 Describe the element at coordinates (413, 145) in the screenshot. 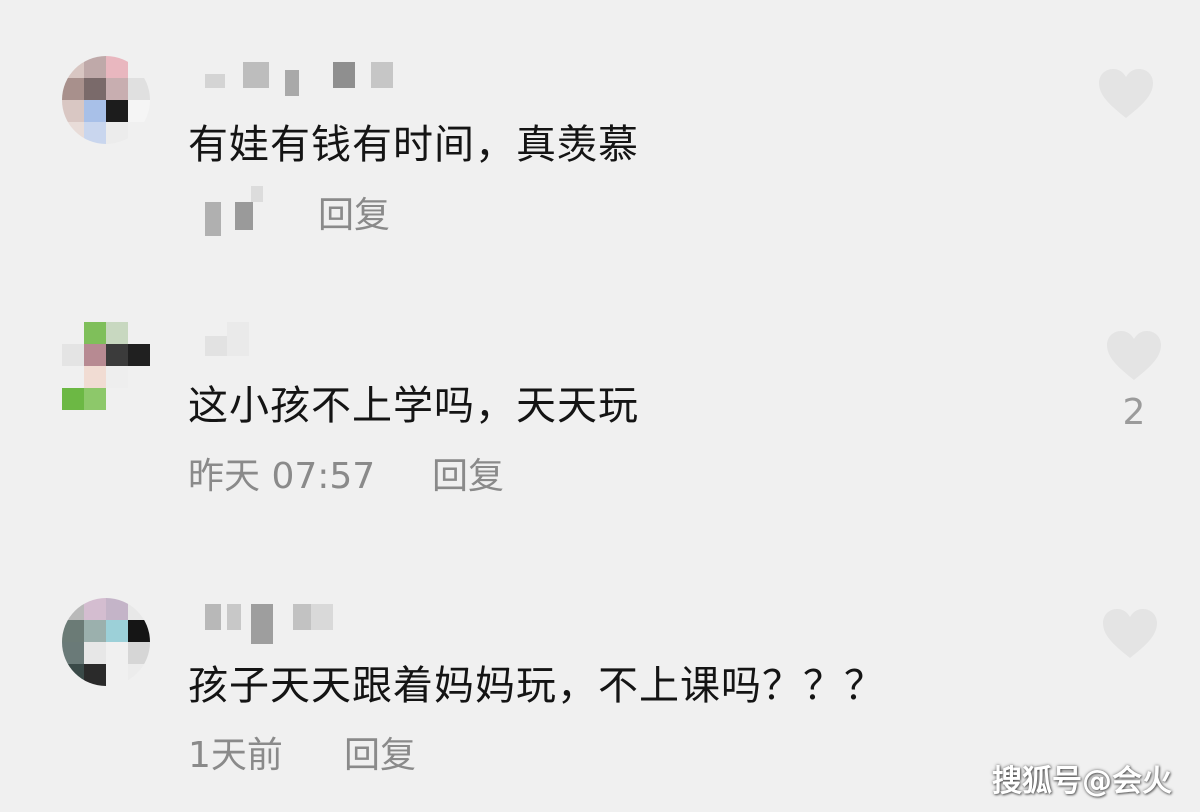

I see `comment-text: 有娃有钱有时间，真羡慕` at that location.